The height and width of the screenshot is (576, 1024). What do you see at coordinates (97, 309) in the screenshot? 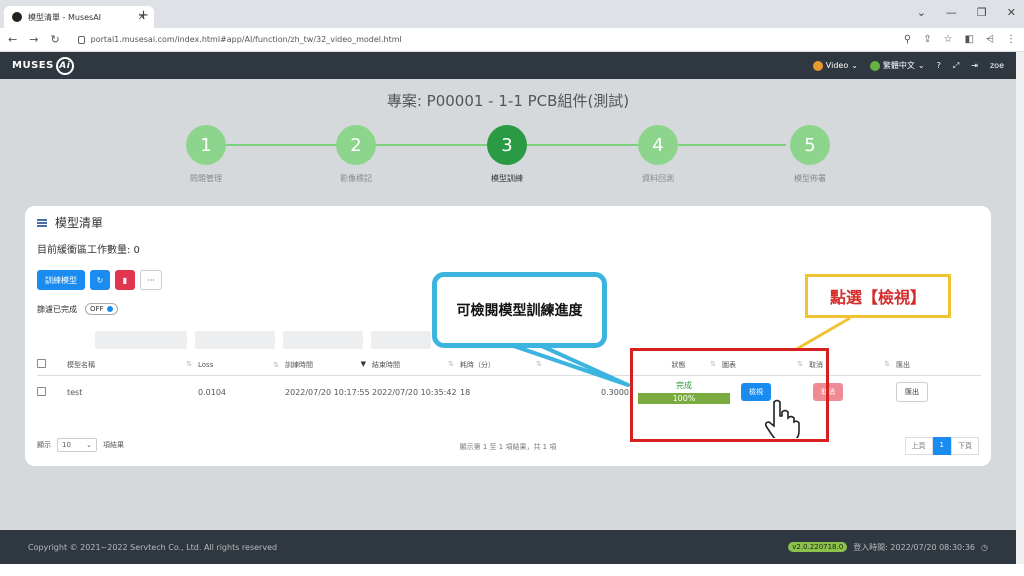
I see `toggle-state: OFF` at bounding box center [97, 309].